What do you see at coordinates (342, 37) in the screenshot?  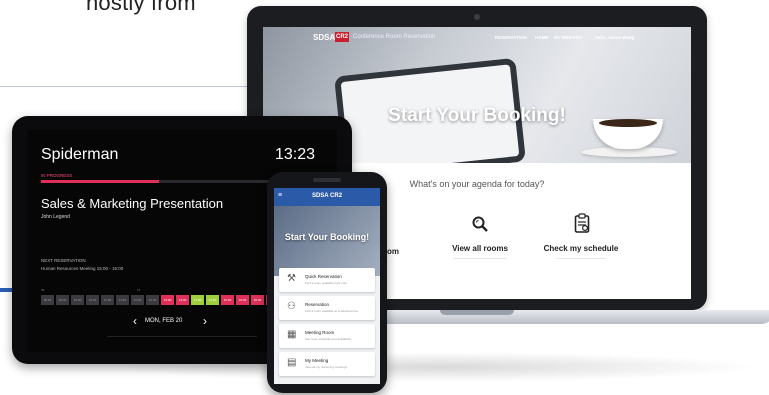 I see `logo-badge: CR2` at bounding box center [342, 37].